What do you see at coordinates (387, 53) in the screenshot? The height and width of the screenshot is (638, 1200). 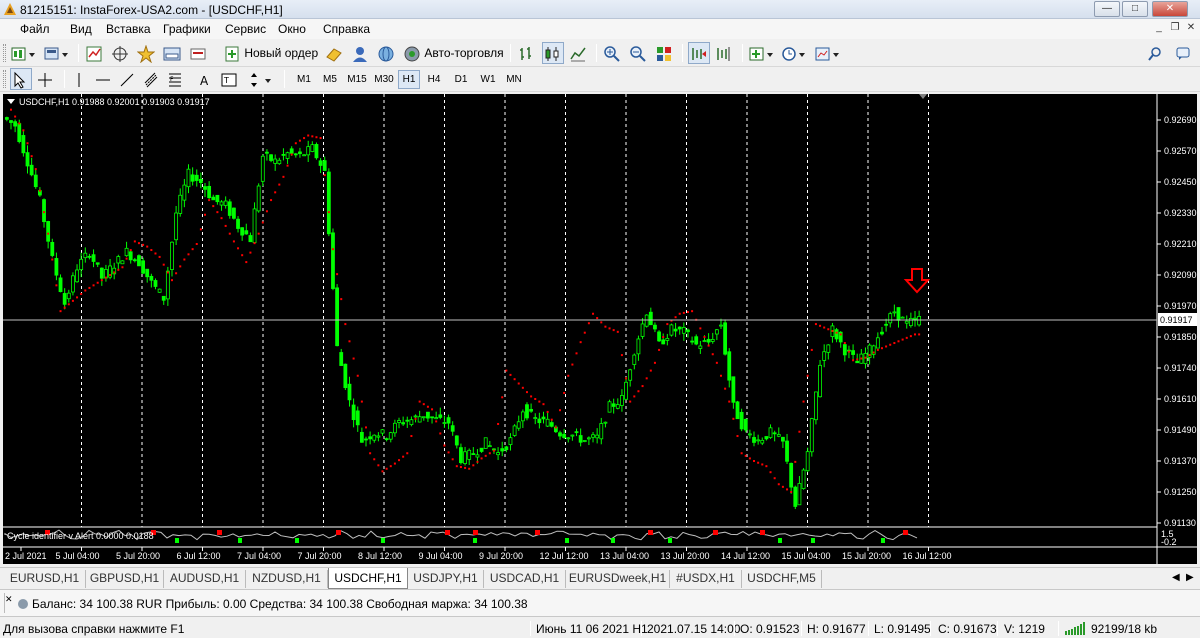 I see `market-button` at bounding box center [387, 53].